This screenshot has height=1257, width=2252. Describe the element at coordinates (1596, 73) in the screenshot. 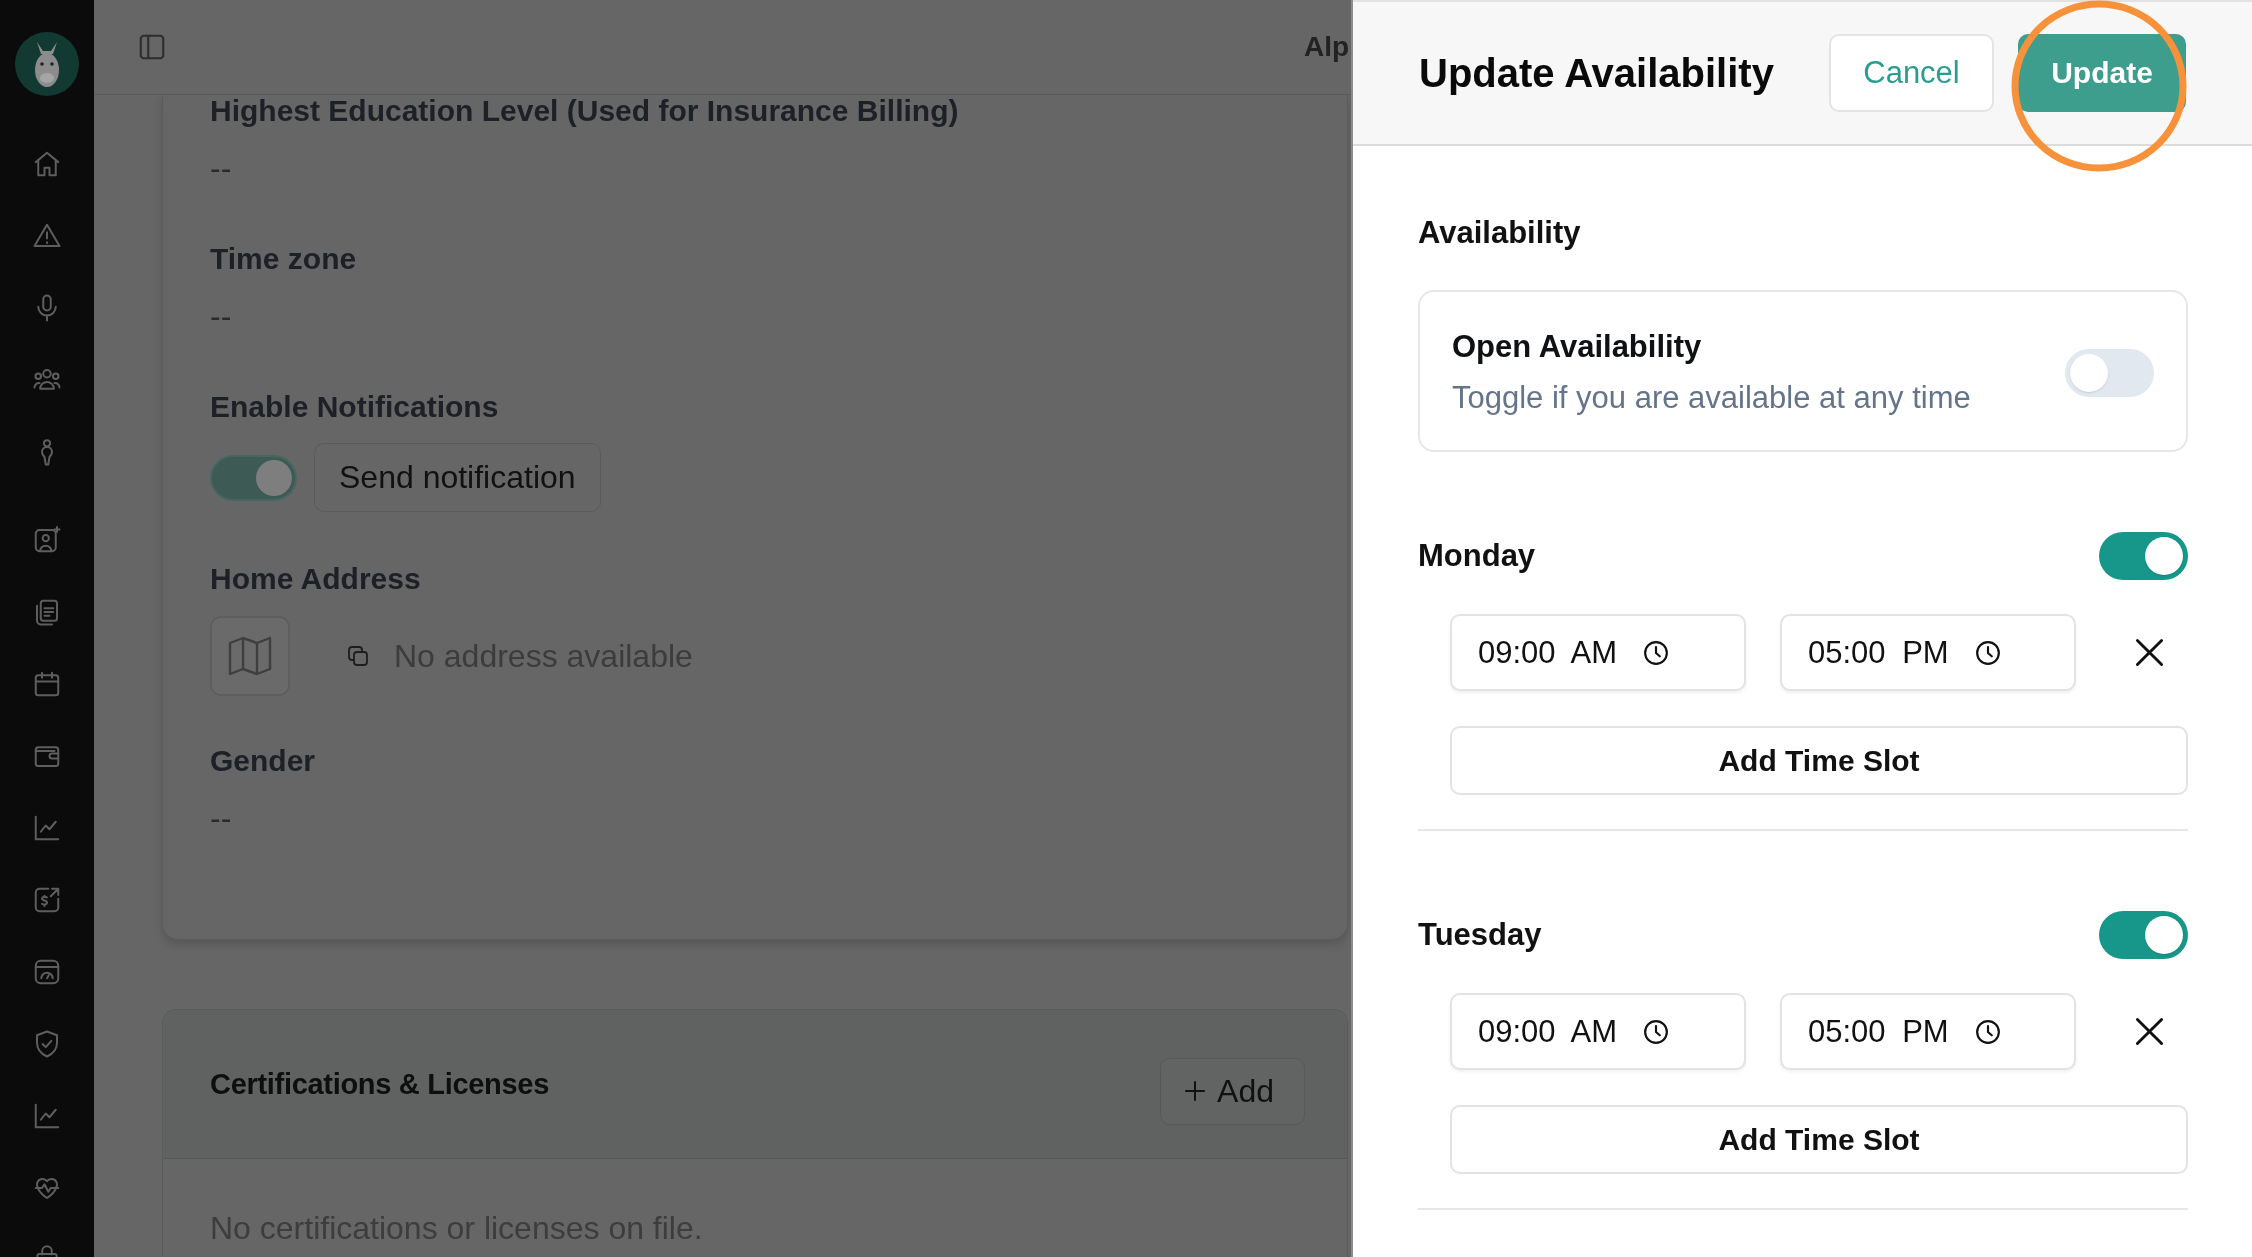

I see `drawer-title: Update Availability` at that location.